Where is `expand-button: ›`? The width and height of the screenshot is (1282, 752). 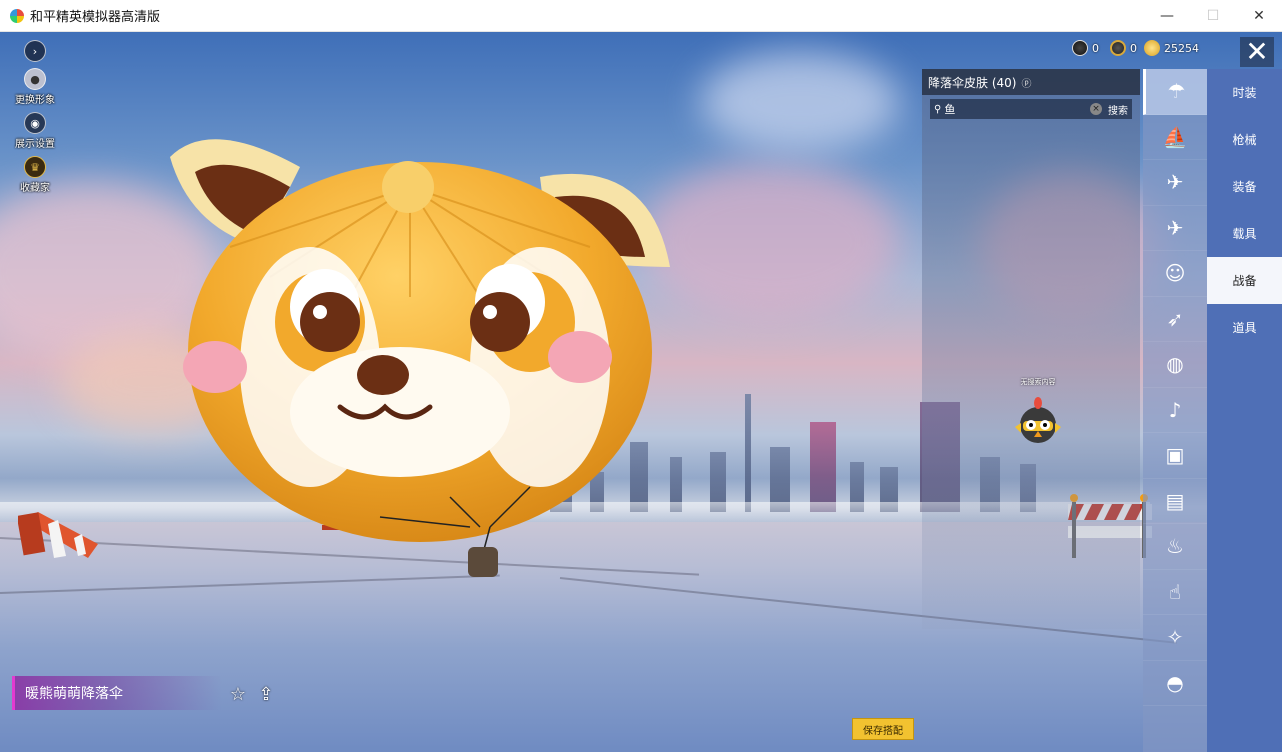
expand-button: › is located at coordinates (35, 51).